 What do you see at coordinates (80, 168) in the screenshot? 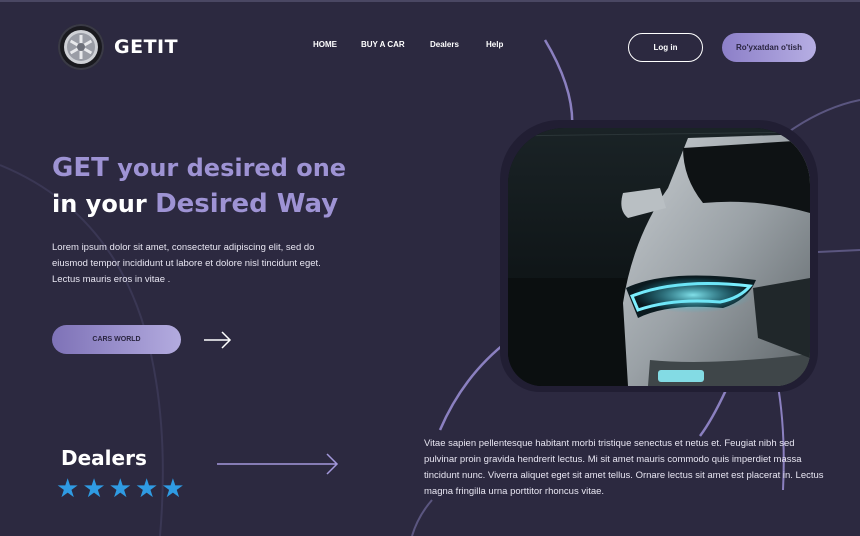
I see `hero-title-get: GET` at bounding box center [80, 168].